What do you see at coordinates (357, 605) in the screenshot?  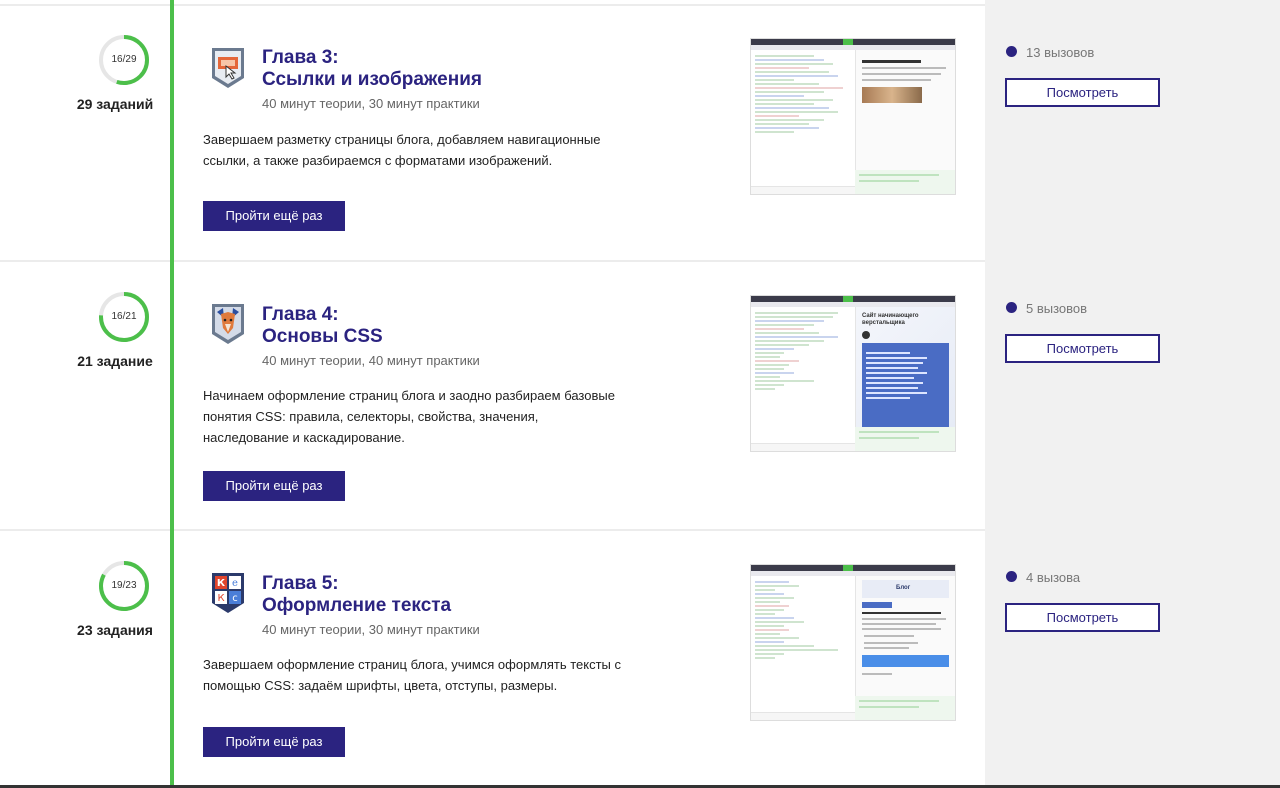 I see `chapter-name: Оформление текста` at bounding box center [357, 605].